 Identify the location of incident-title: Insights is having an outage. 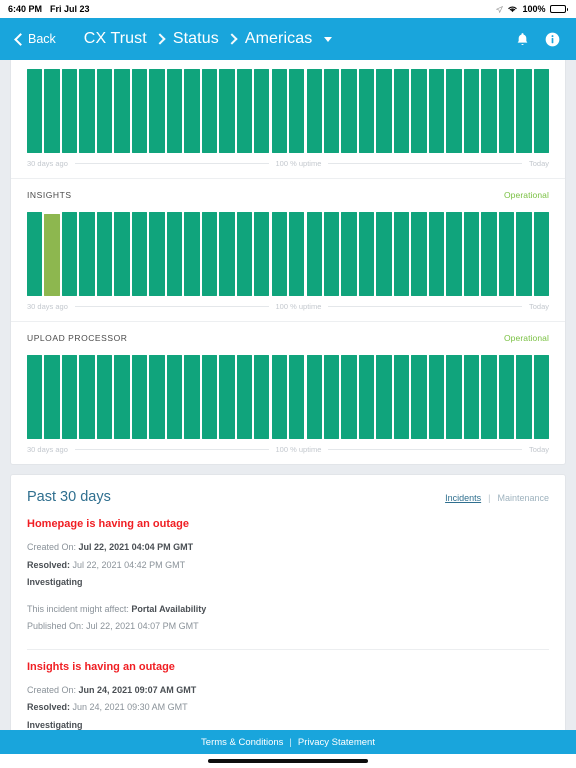
(288, 667).